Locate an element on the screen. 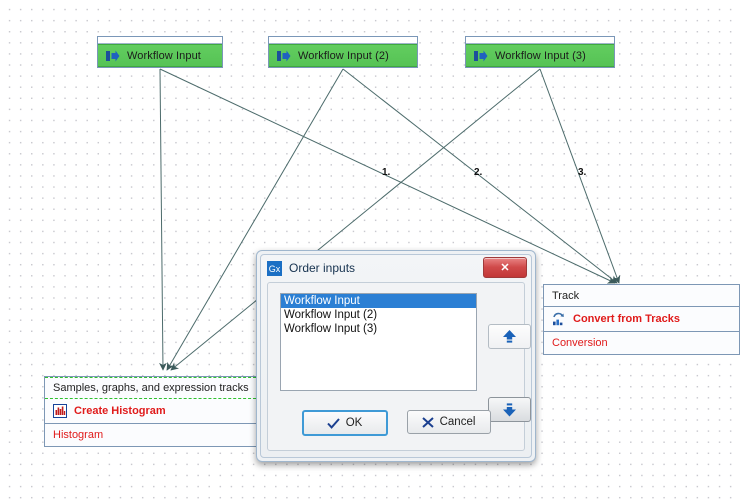 This screenshot has height=501, width=740. ok-button-label: OK is located at coordinates (354, 423).